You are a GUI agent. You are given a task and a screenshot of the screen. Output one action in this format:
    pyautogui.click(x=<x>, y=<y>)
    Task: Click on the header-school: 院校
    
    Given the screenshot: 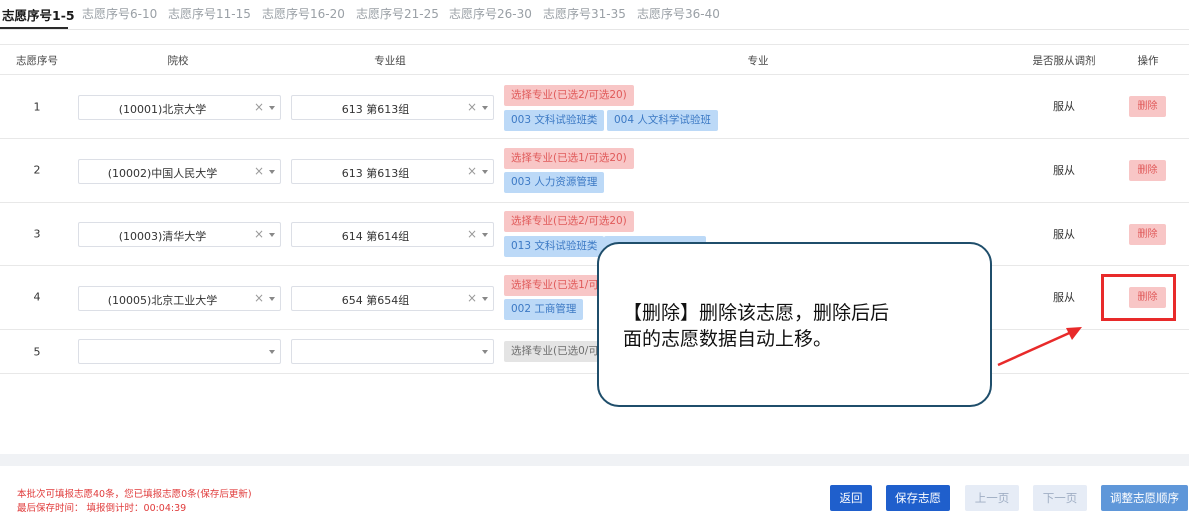 What is the action you would take?
    pyautogui.click(x=178, y=61)
    